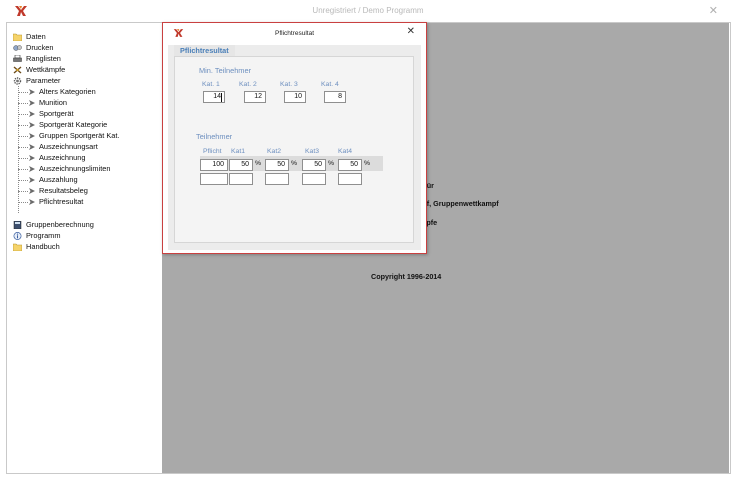  I want to click on header-kat3: Kat3, so click(312, 151).